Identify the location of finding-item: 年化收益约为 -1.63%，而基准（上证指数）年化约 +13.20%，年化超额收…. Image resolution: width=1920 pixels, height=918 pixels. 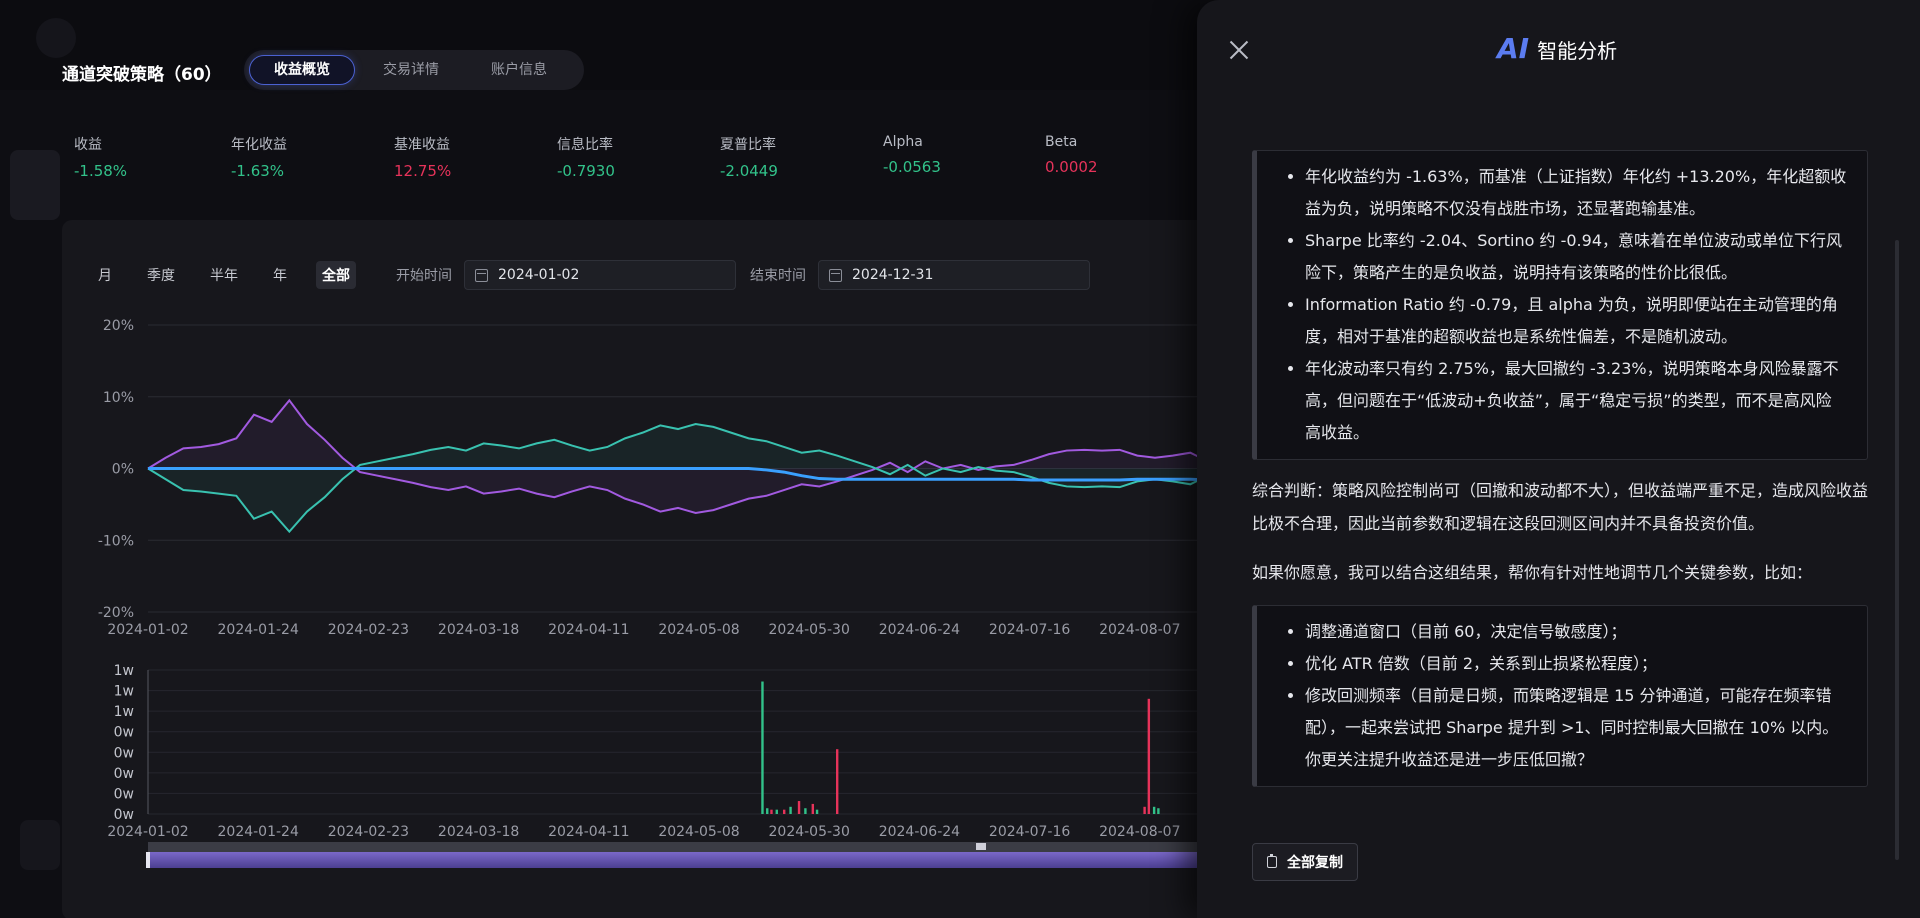
(1576, 193).